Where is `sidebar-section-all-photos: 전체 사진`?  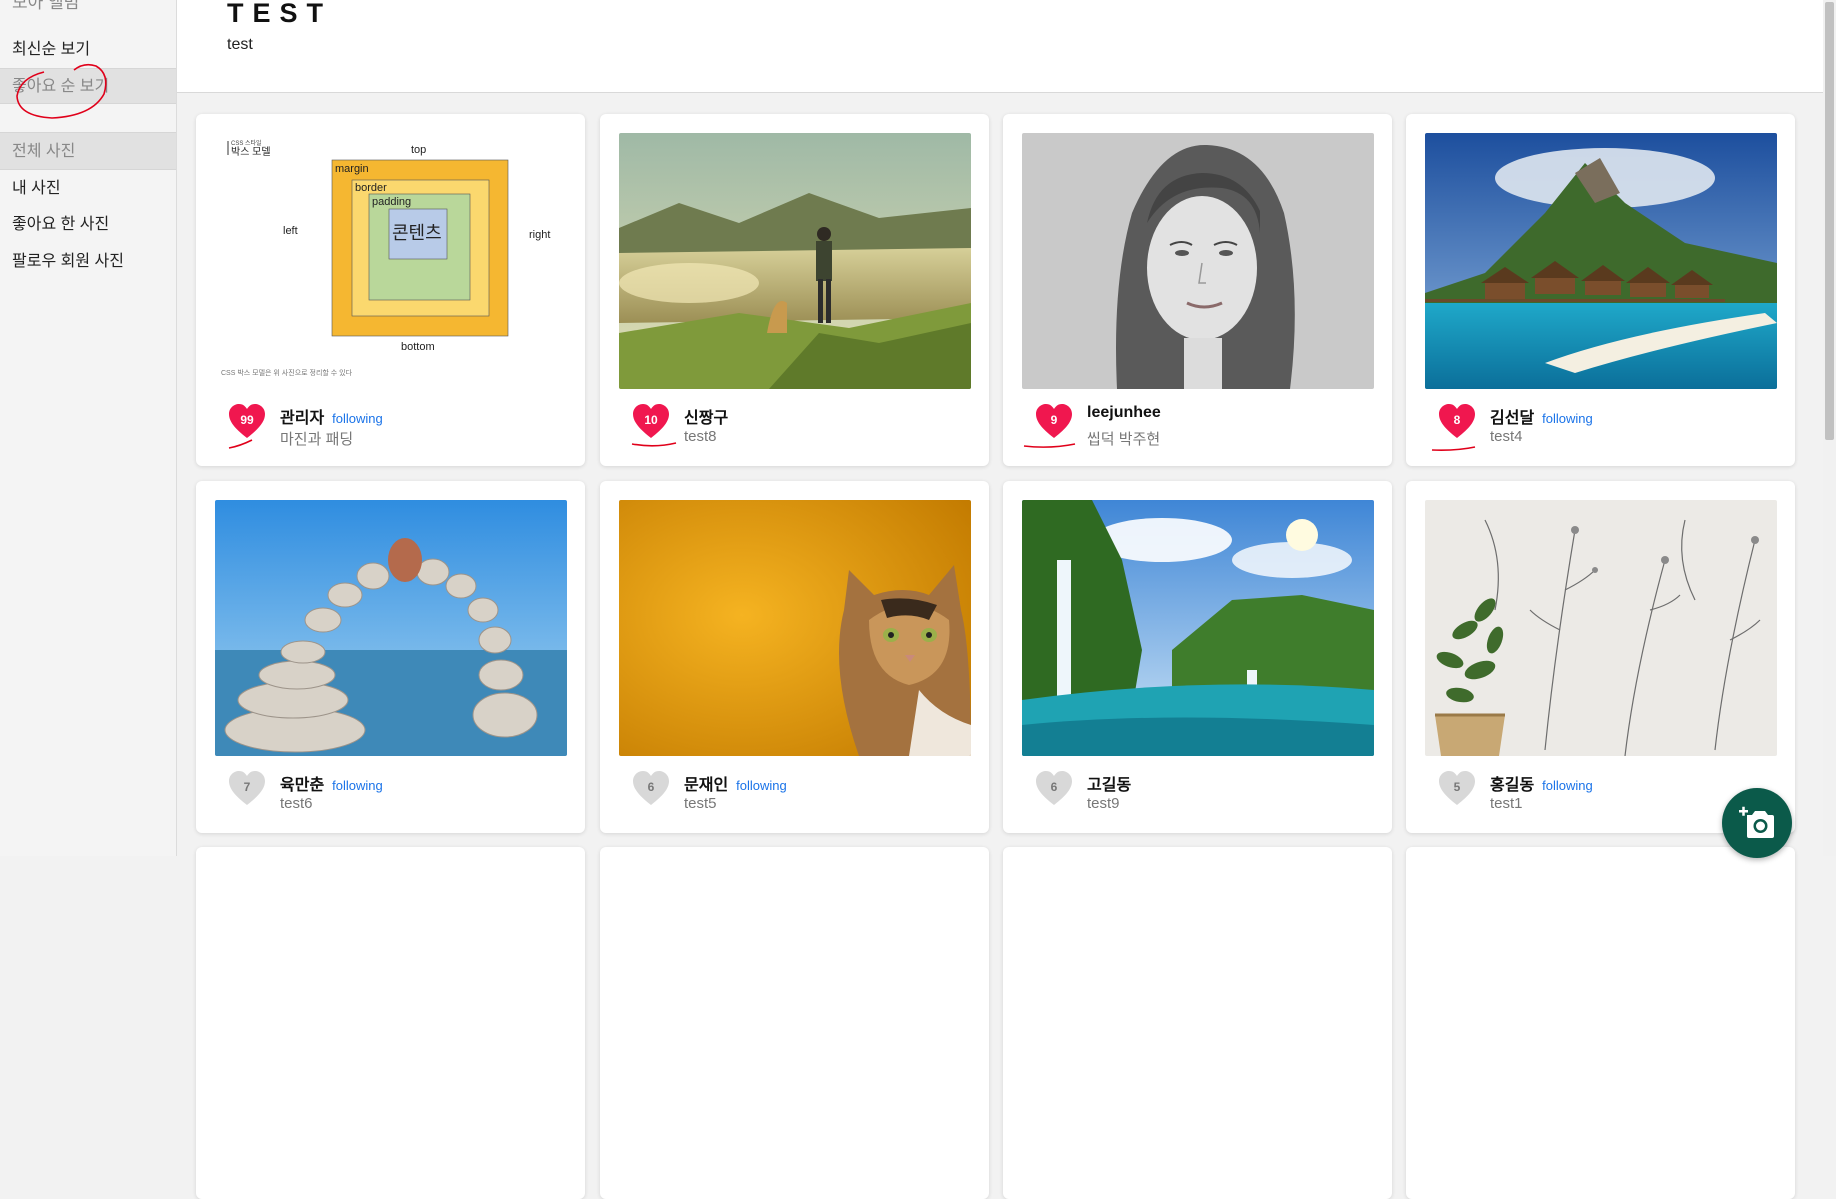
sidebar-section-all-photos: 전체 사진 is located at coordinates (88, 151).